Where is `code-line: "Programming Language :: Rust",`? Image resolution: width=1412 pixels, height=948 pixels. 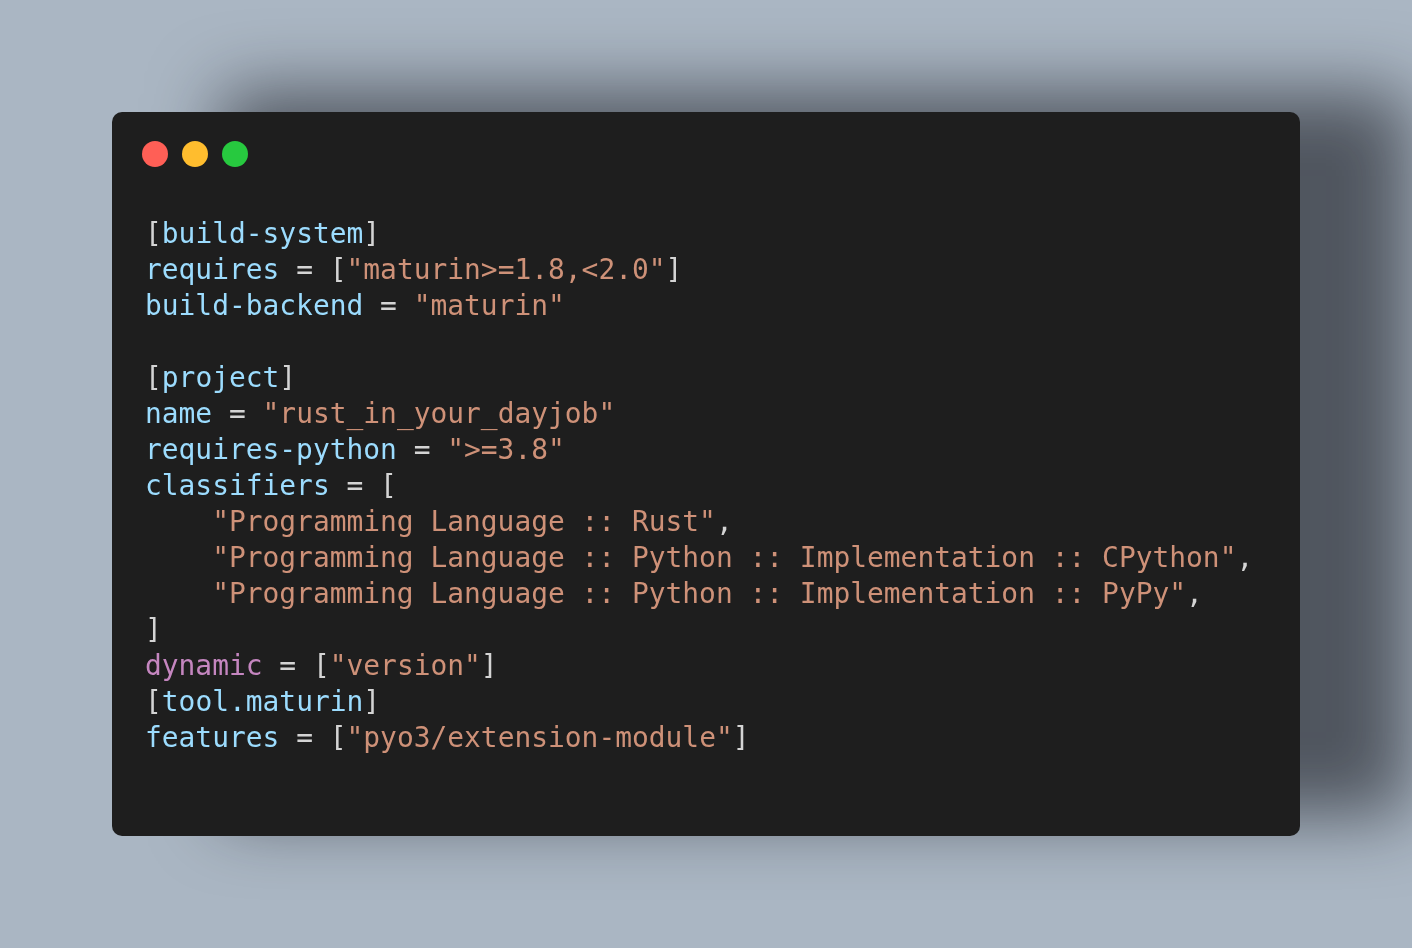
code-line: "Programming Language :: Rust", is located at coordinates (472, 522).